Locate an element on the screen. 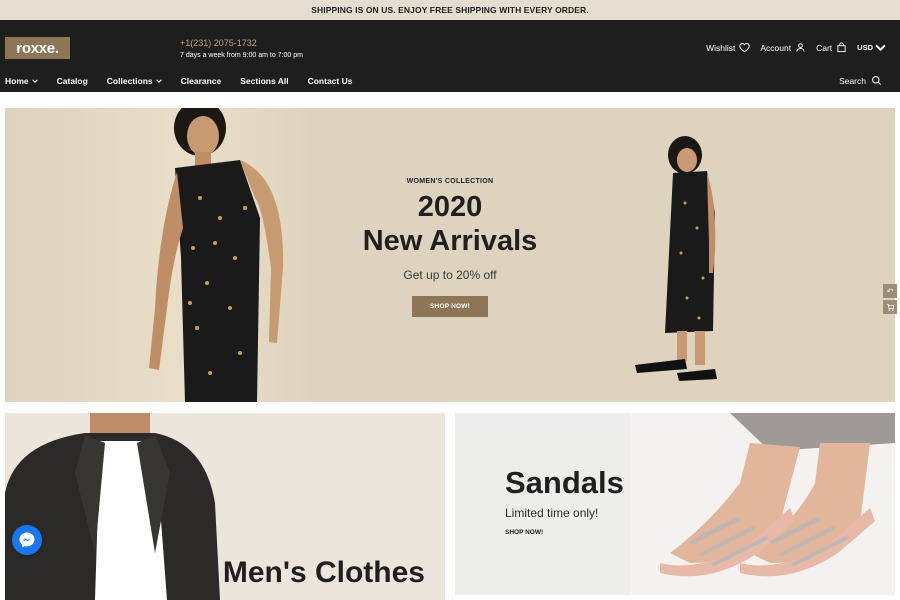 This screenshot has width=900, height=600. hero-shop-now-button: SHOP NOW! is located at coordinates (450, 307).